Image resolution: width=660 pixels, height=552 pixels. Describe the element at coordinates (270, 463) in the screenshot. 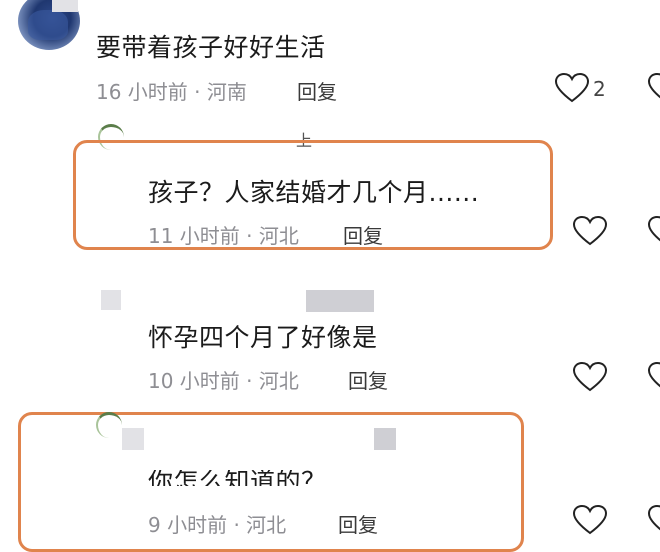

I see `text-overlap-mask` at that location.